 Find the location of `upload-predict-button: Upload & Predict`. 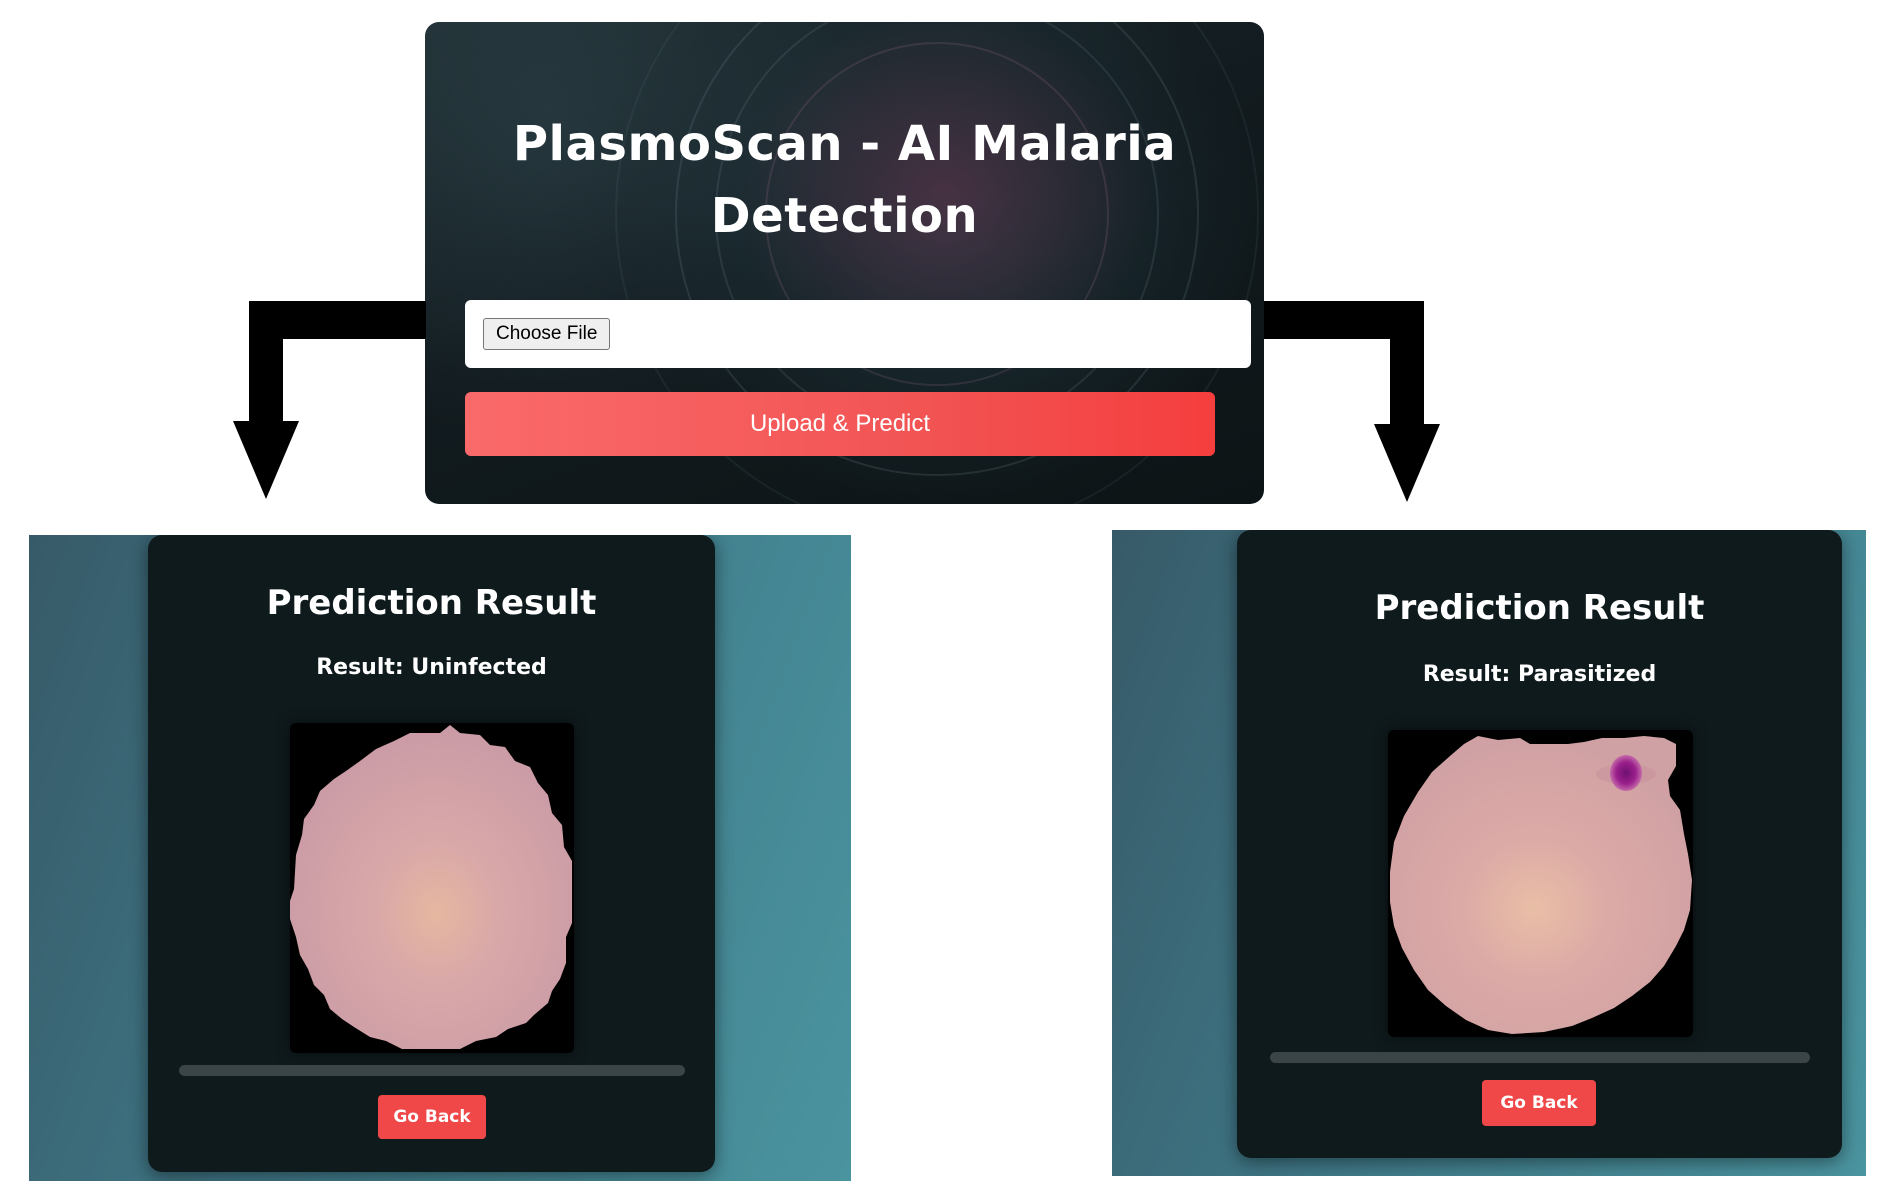

upload-predict-button: Upload & Predict is located at coordinates (840, 424).